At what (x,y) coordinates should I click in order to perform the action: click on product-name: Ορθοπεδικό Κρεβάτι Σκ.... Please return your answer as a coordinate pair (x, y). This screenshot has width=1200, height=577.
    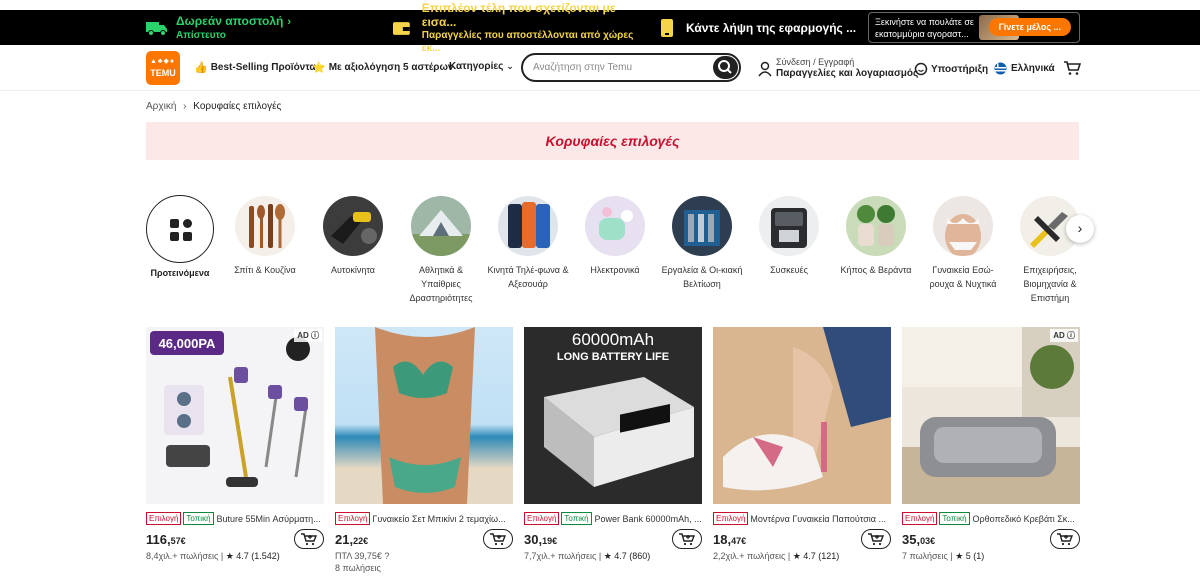
    Looking at the image, I should click on (1024, 519).